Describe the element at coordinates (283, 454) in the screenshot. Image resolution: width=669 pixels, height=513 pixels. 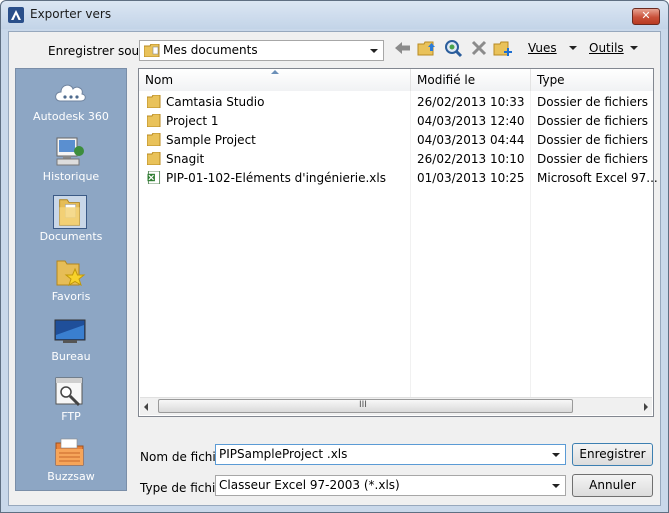
I see `filename-value: PIPSampleProject .xls` at that location.